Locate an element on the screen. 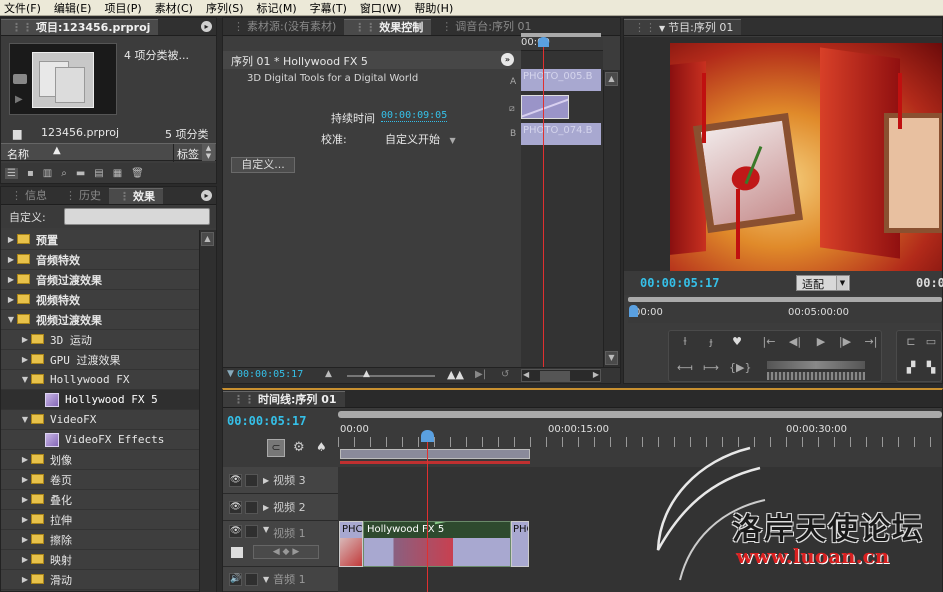  header-scroll-icon: ▲ ▼ is located at coordinates (208, 152).